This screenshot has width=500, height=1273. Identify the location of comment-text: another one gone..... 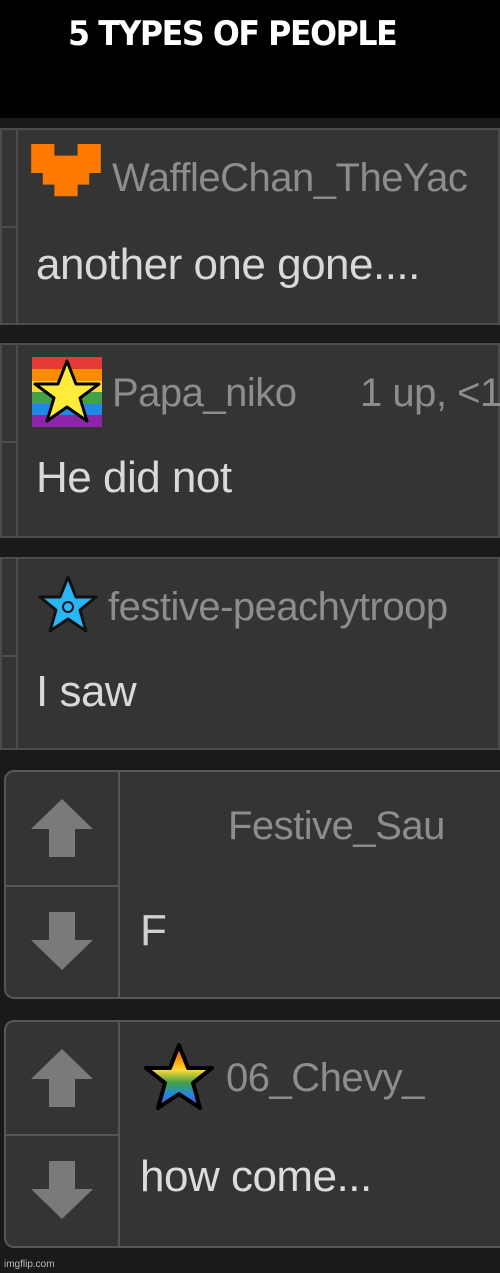
(228, 264).